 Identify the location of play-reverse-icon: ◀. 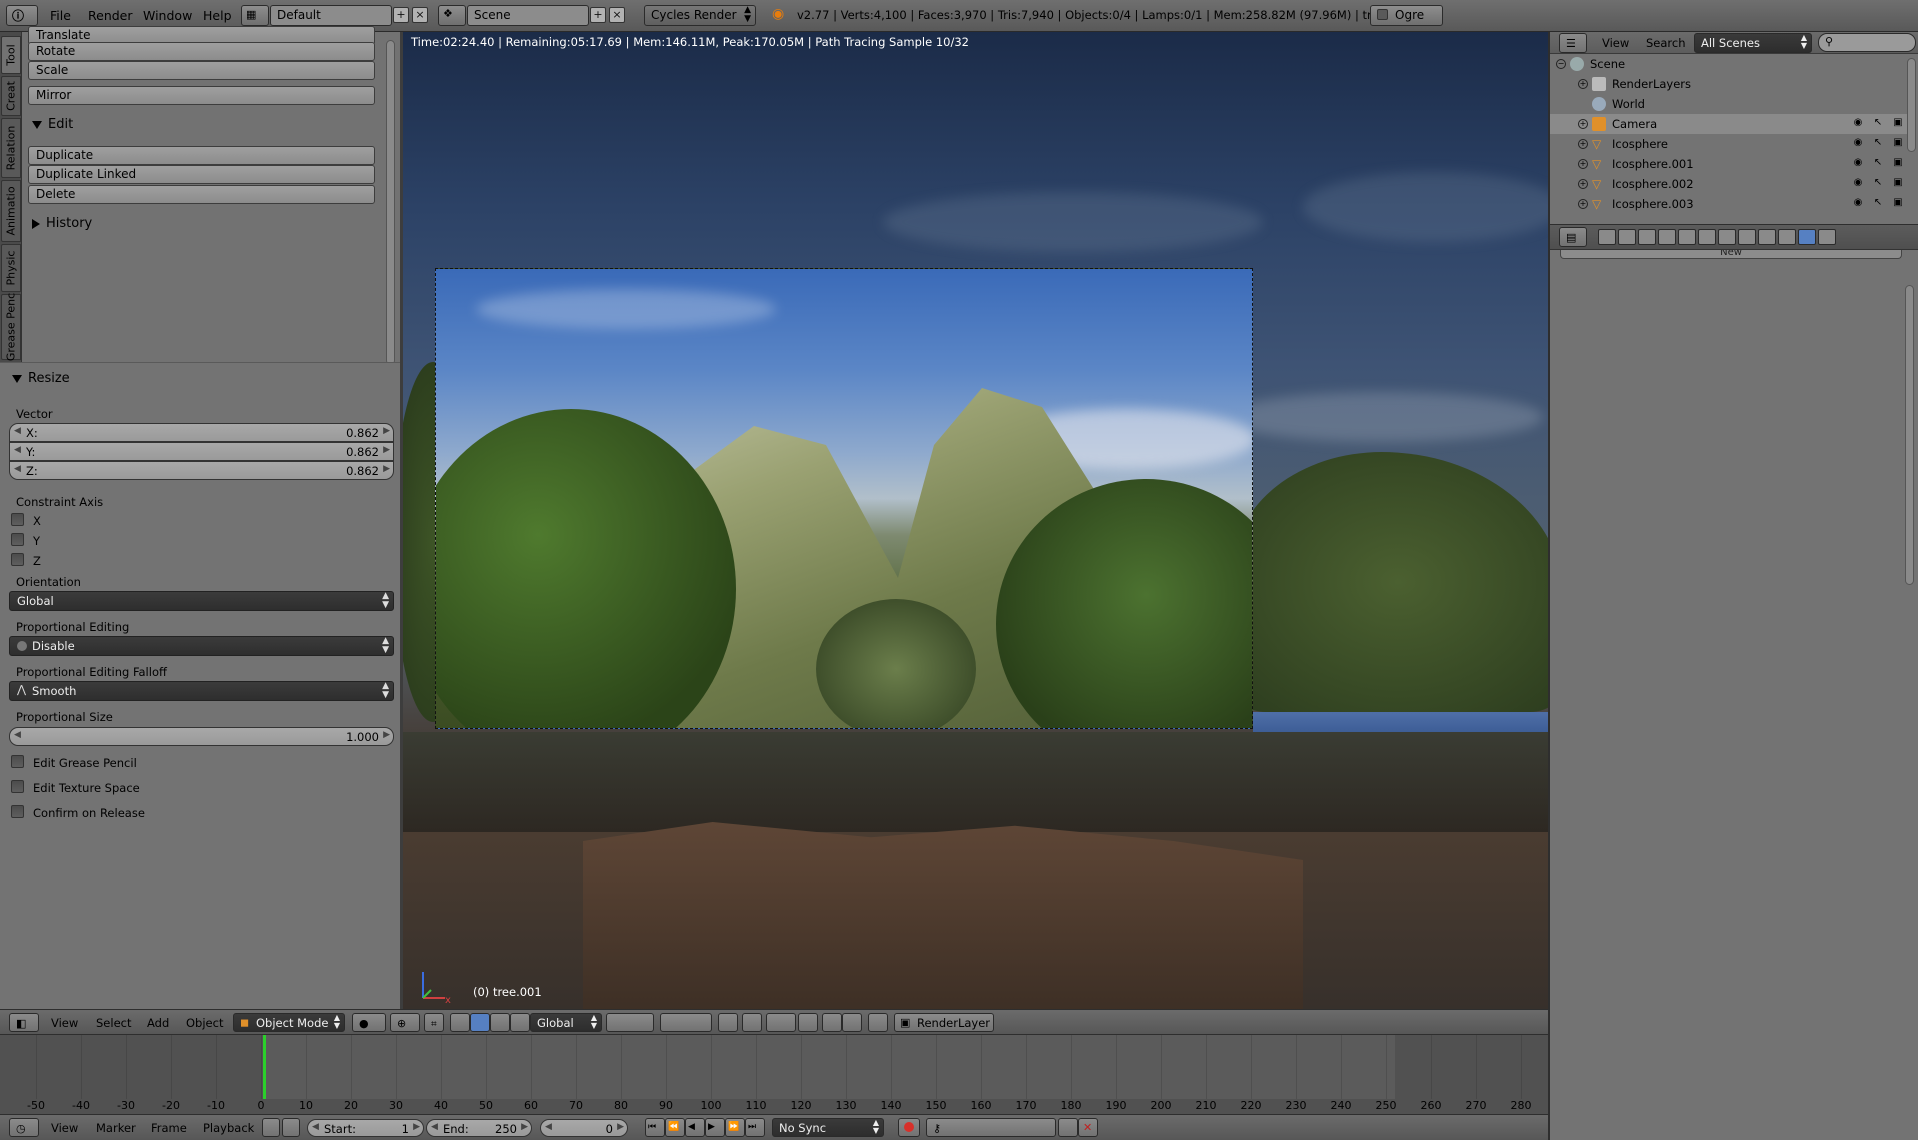
(695, 1127).